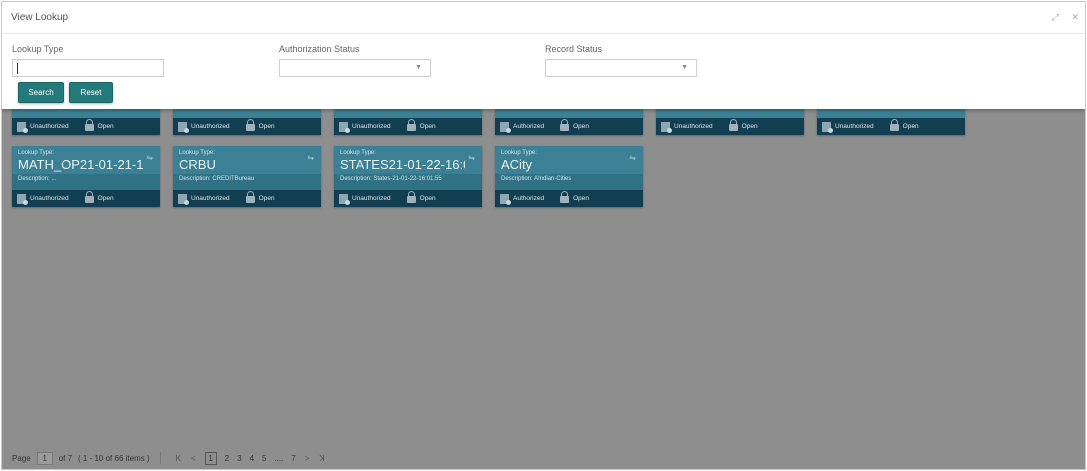 The image size is (1087, 471). I want to click on page-total: of 7, so click(65, 458).